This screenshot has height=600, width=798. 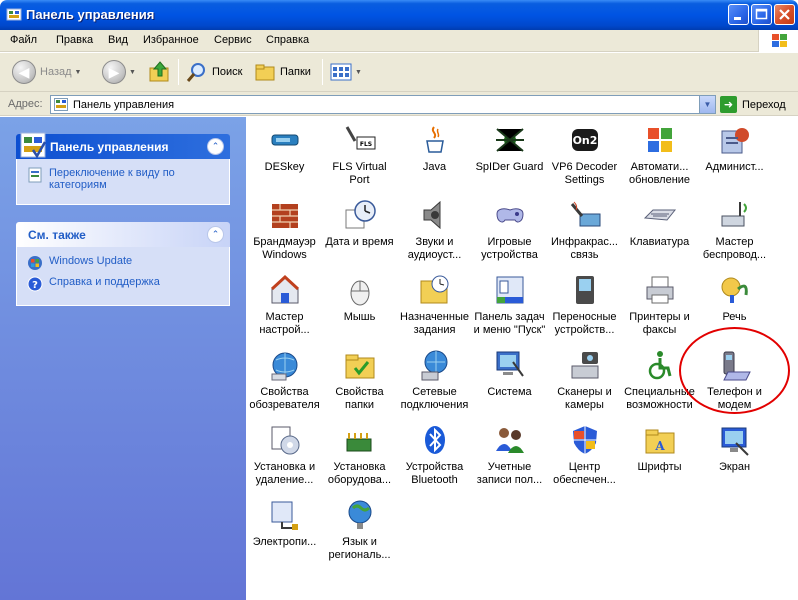 I want to click on address-bar: Адрес: Панель управления ▼ ➜ Переход, so click(x=399, y=104).